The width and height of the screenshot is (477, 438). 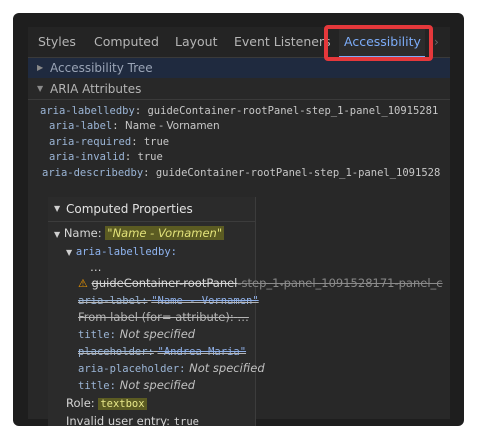 I want to click on invalid-value: true, so click(x=186, y=421).